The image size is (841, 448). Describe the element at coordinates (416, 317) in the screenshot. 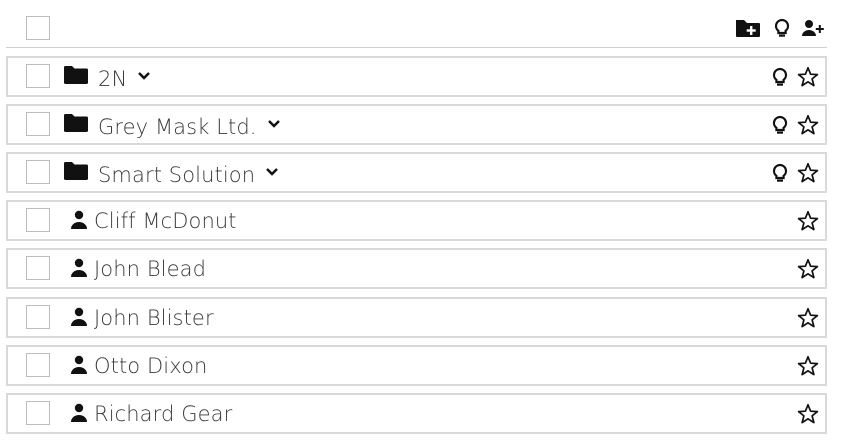

I see `user-row: John Blister` at that location.